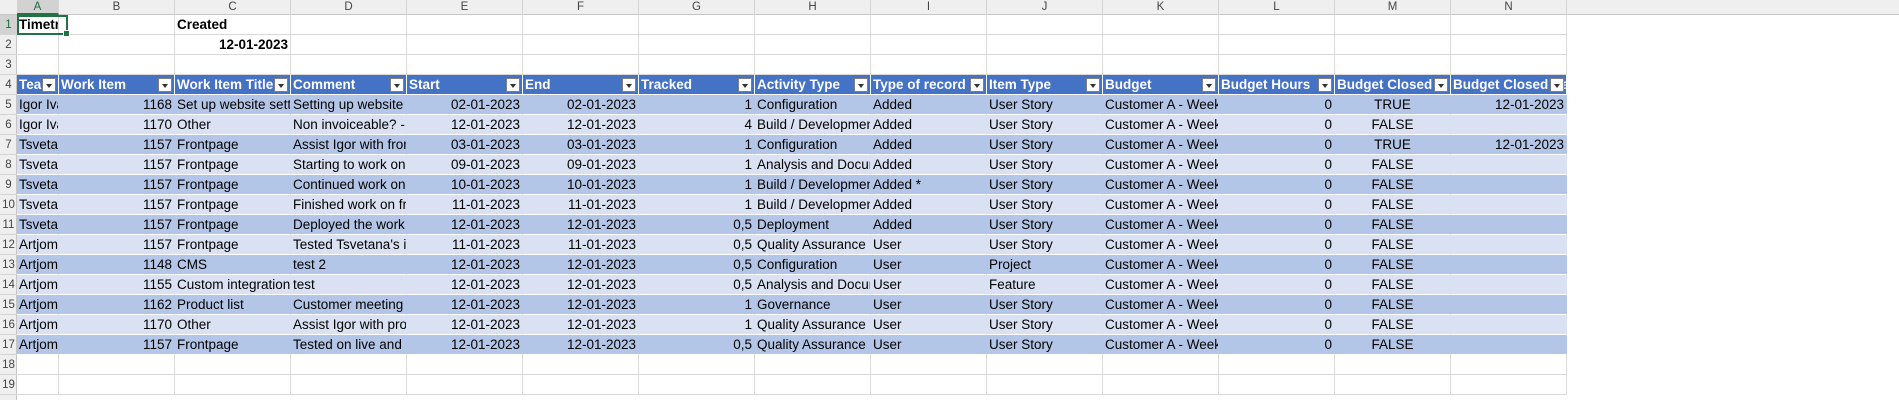 The width and height of the screenshot is (1899, 400). What do you see at coordinates (233, 7) in the screenshot?
I see `column-header-c: C` at bounding box center [233, 7].